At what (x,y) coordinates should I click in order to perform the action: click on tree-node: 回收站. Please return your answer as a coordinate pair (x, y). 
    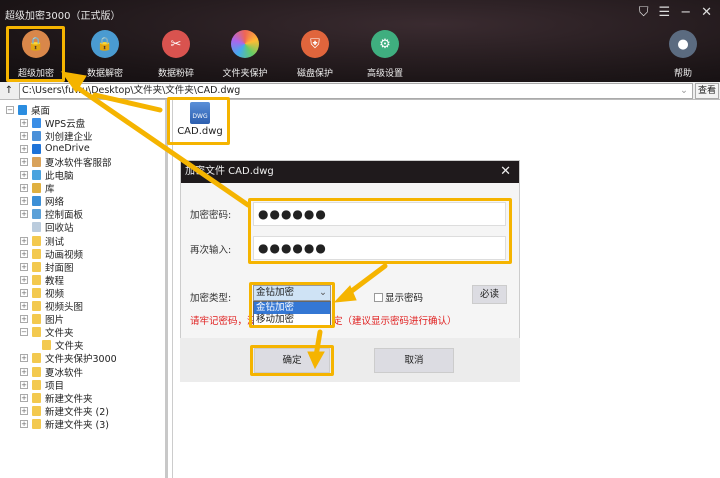
    Looking at the image, I should click on (47, 227).